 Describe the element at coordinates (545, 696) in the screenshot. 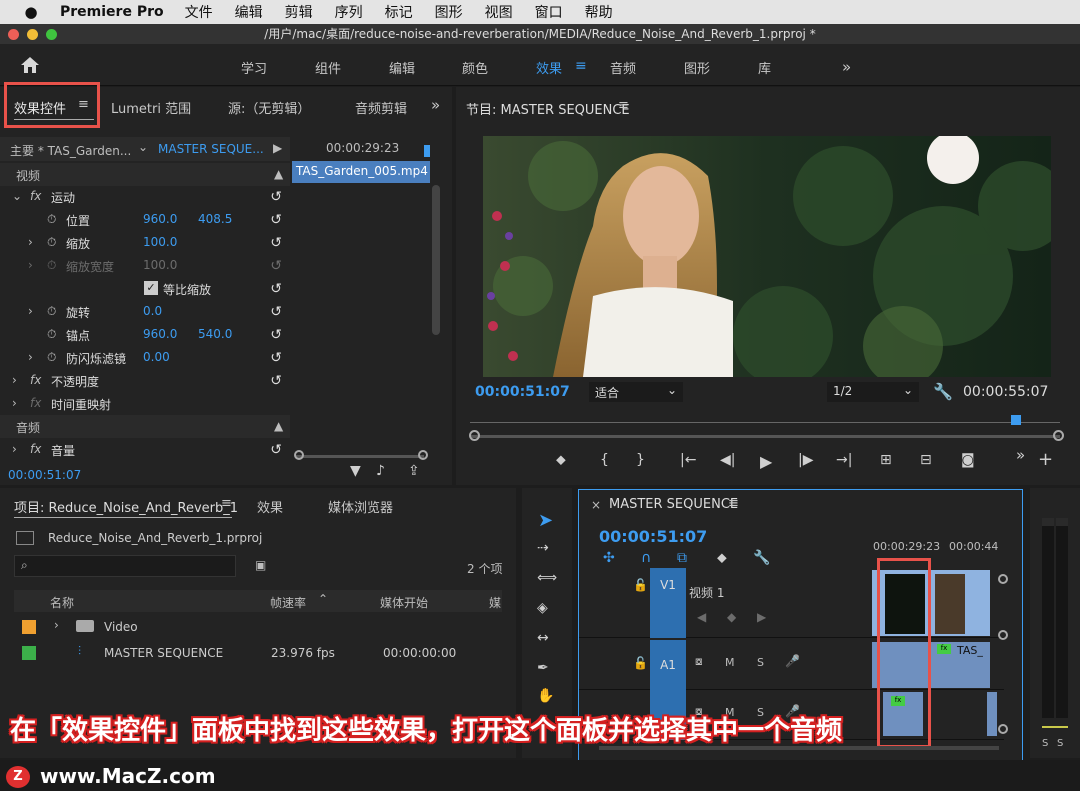

I see `hand-tool-icon: ✋` at that location.